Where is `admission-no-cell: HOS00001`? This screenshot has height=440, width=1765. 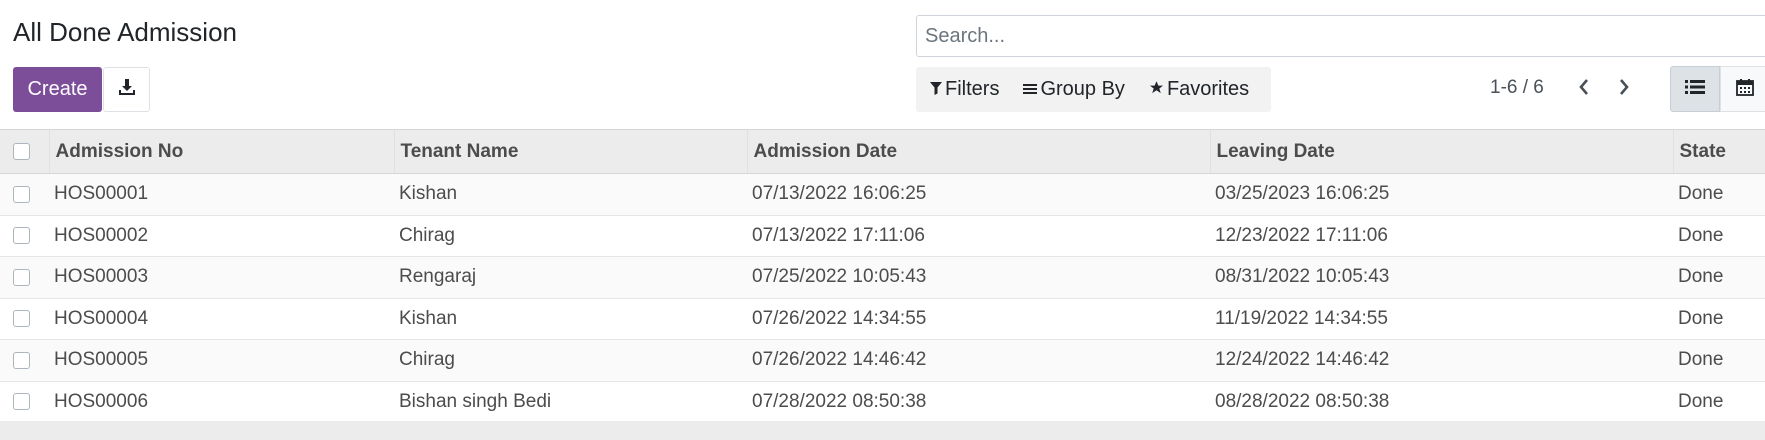 admission-no-cell: HOS00001 is located at coordinates (101, 194).